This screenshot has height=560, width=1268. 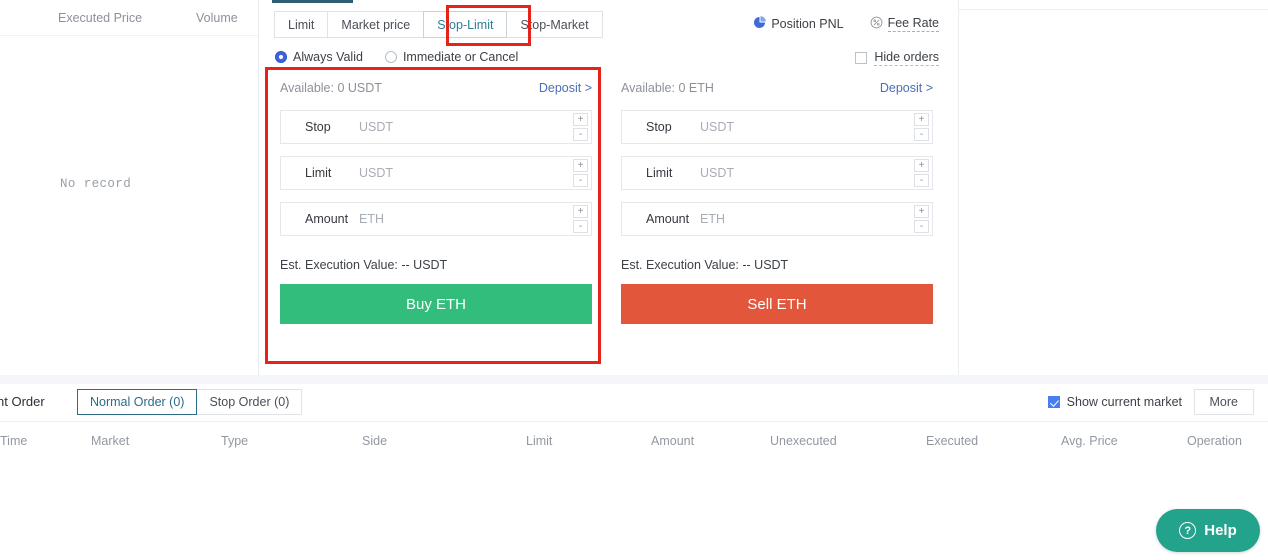 I want to click on position-pnl-link: Position PNL, so click(x=798, y=24).